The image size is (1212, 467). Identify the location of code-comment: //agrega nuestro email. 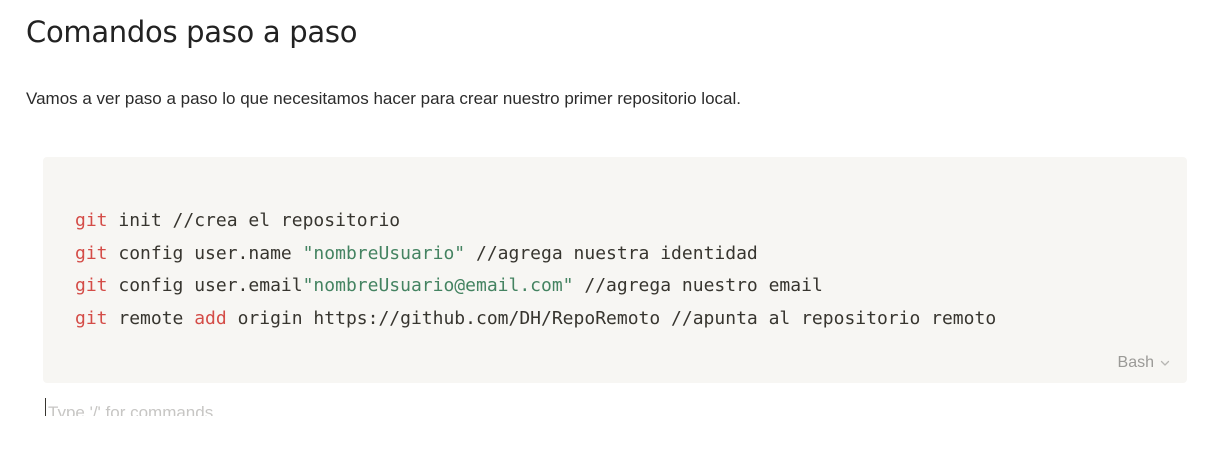
(698, 286).